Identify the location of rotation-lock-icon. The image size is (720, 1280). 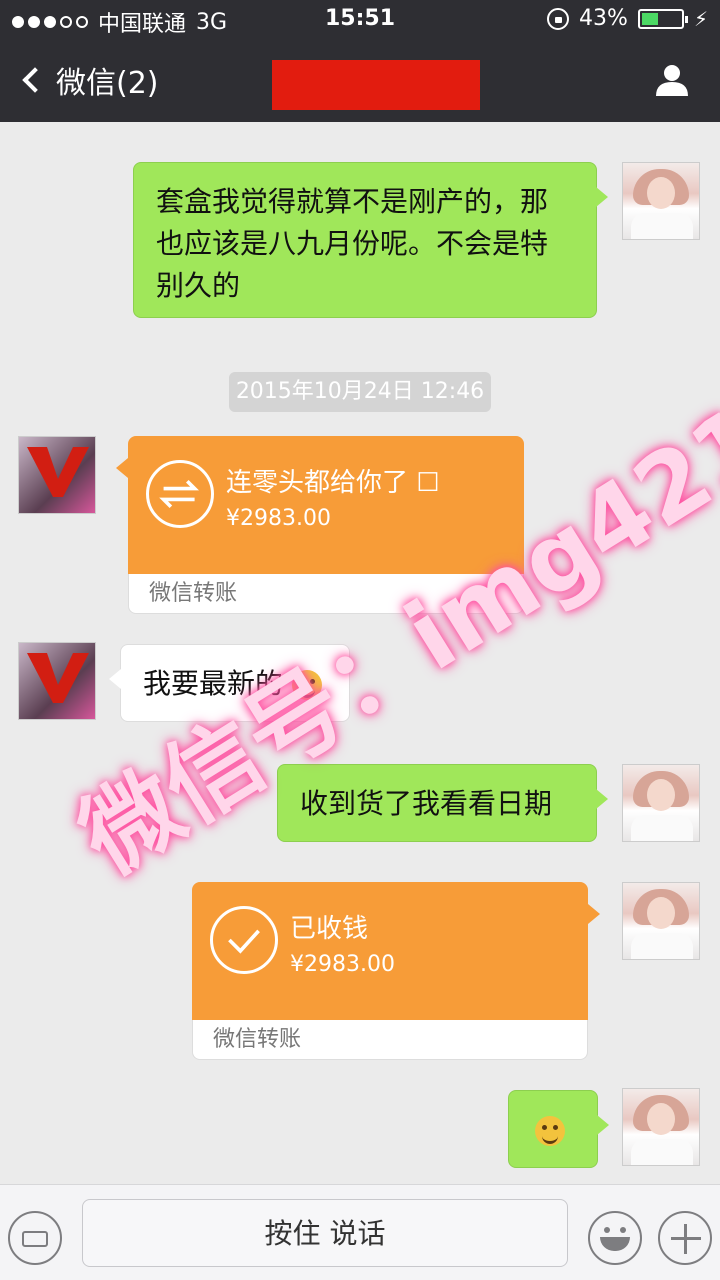
(558, 18).